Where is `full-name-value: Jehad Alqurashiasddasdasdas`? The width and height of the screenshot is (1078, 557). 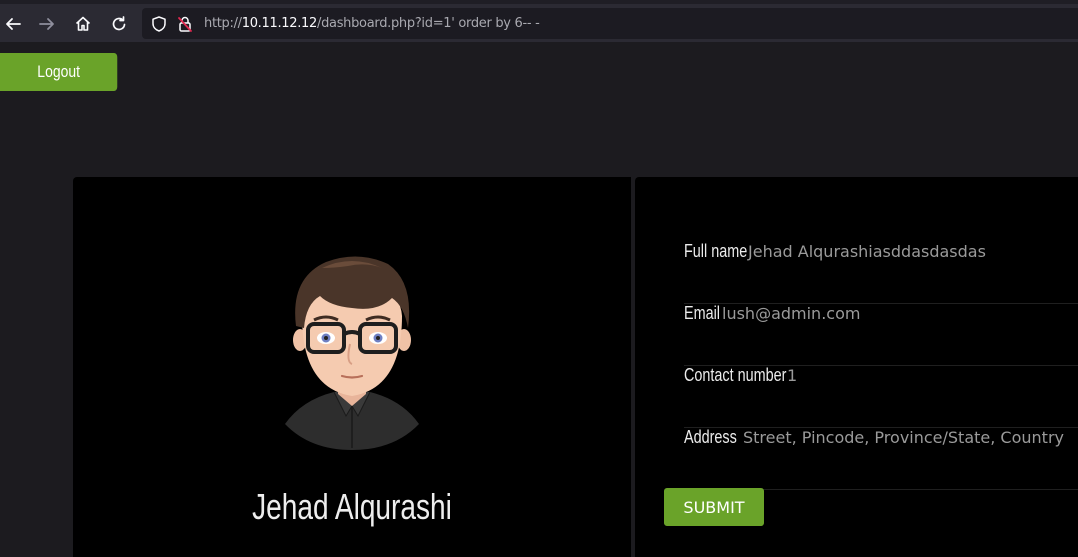 full-name-value: Jehad Alqurashiasddasdasdas is located at coordinates (867, 251).